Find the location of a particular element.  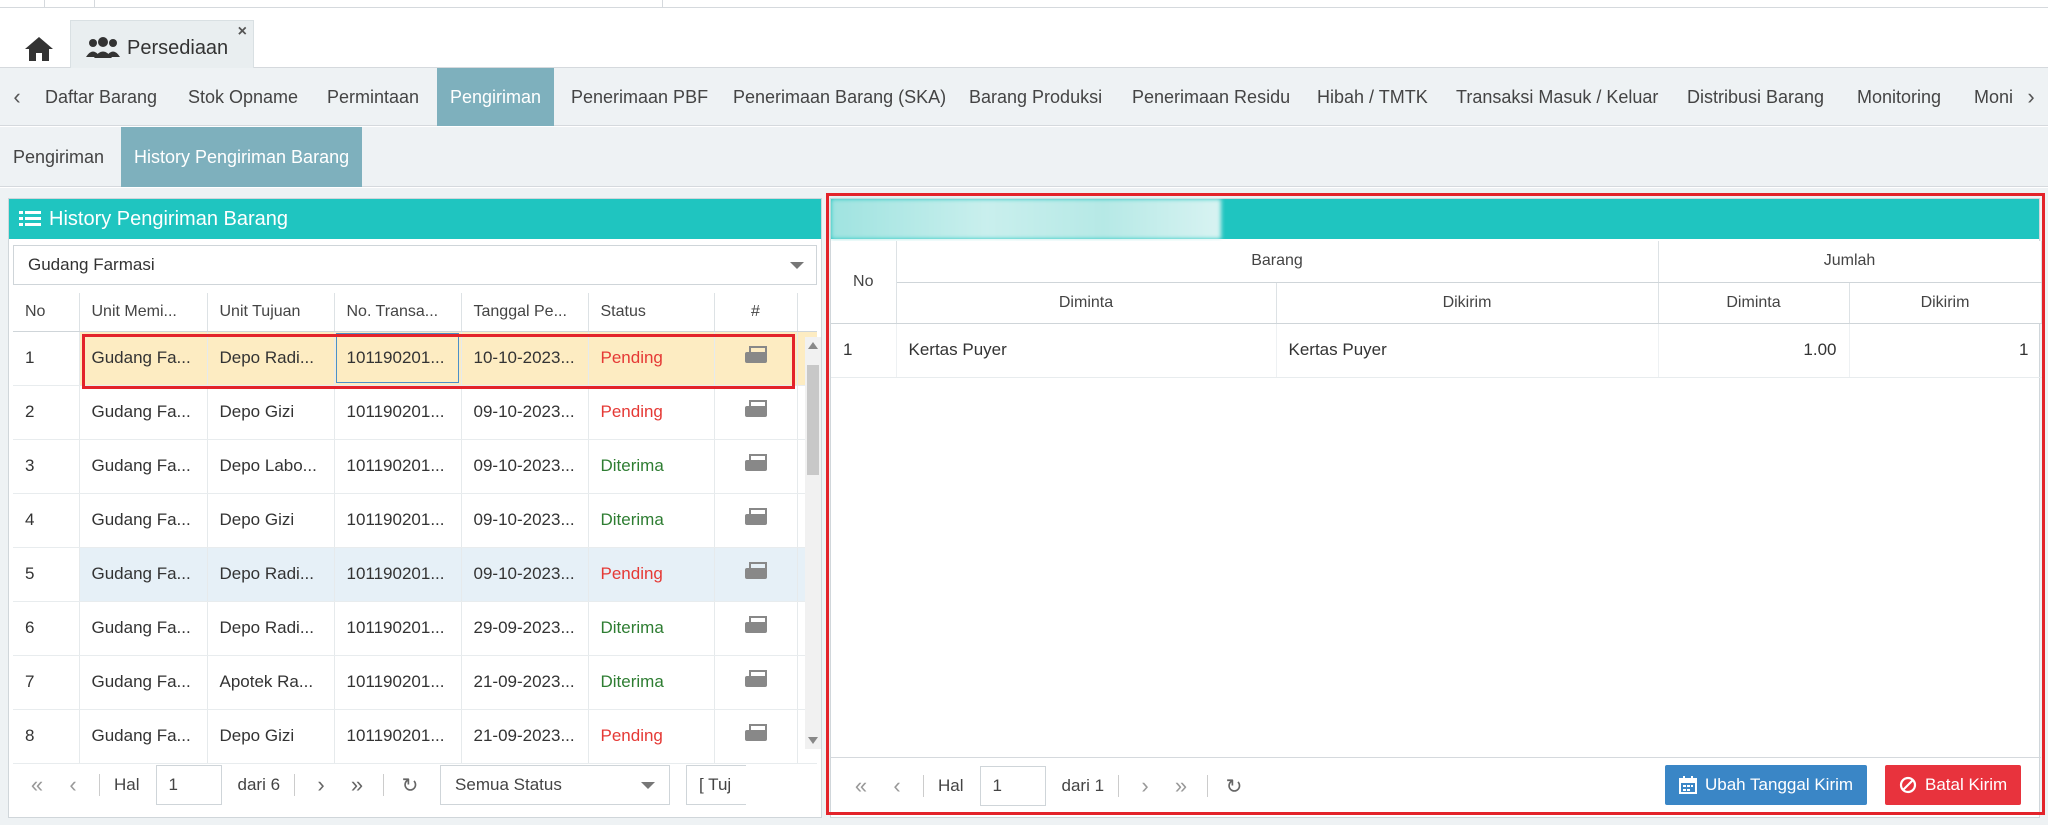

row-jumlah-diminta: 1.00 is located at coordinates (1754, 350).